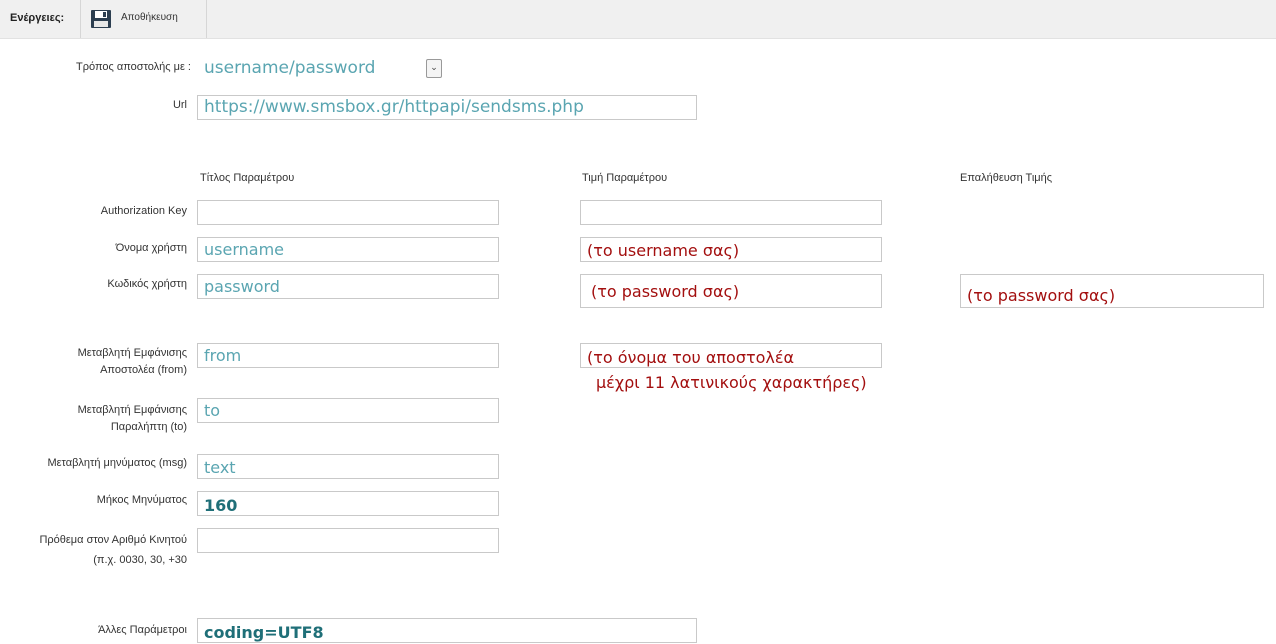 Image resolution: width=1276 pixels, height=644 pixels. Describe the element at coordinates (731, 382) in the screenshot. I see `from-value-note: μέχρι 11 λατινικούς χαρακτήρες)` at that location.